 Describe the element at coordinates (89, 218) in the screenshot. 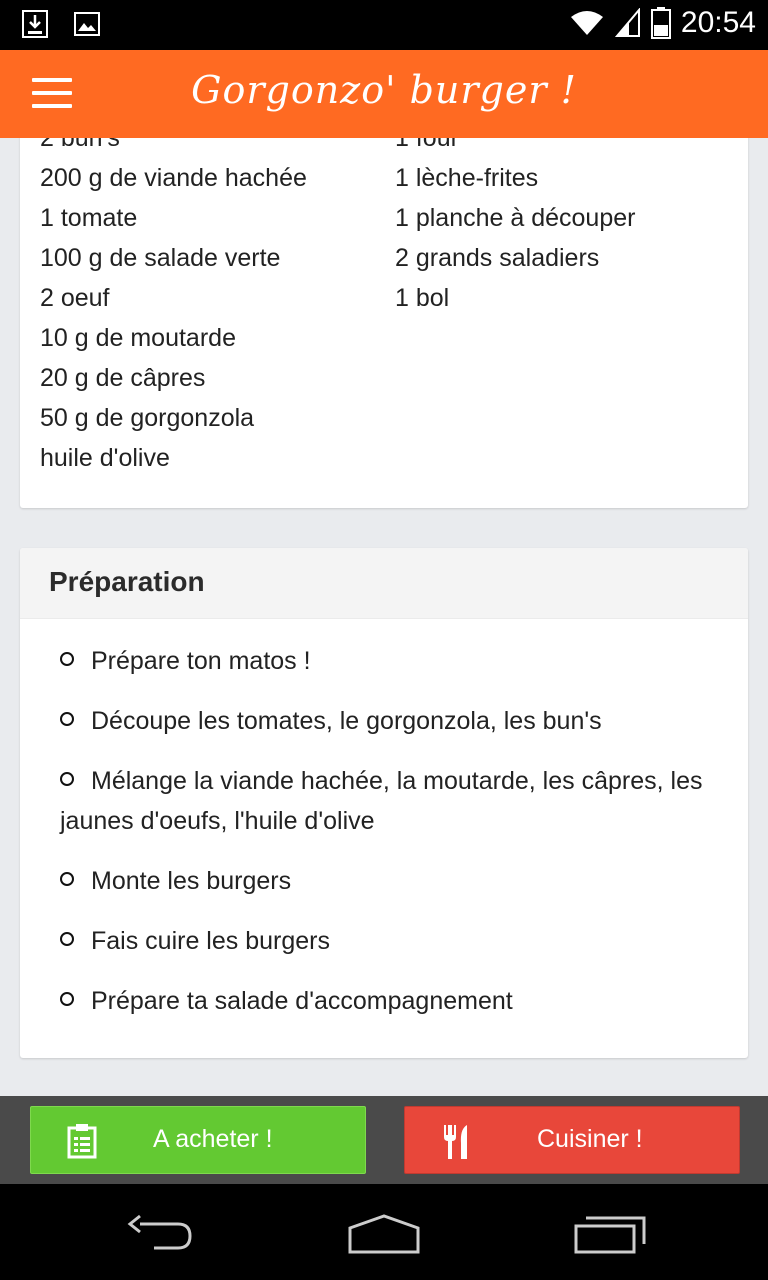

I see `ingredient-item: 1 tomate` at that location.